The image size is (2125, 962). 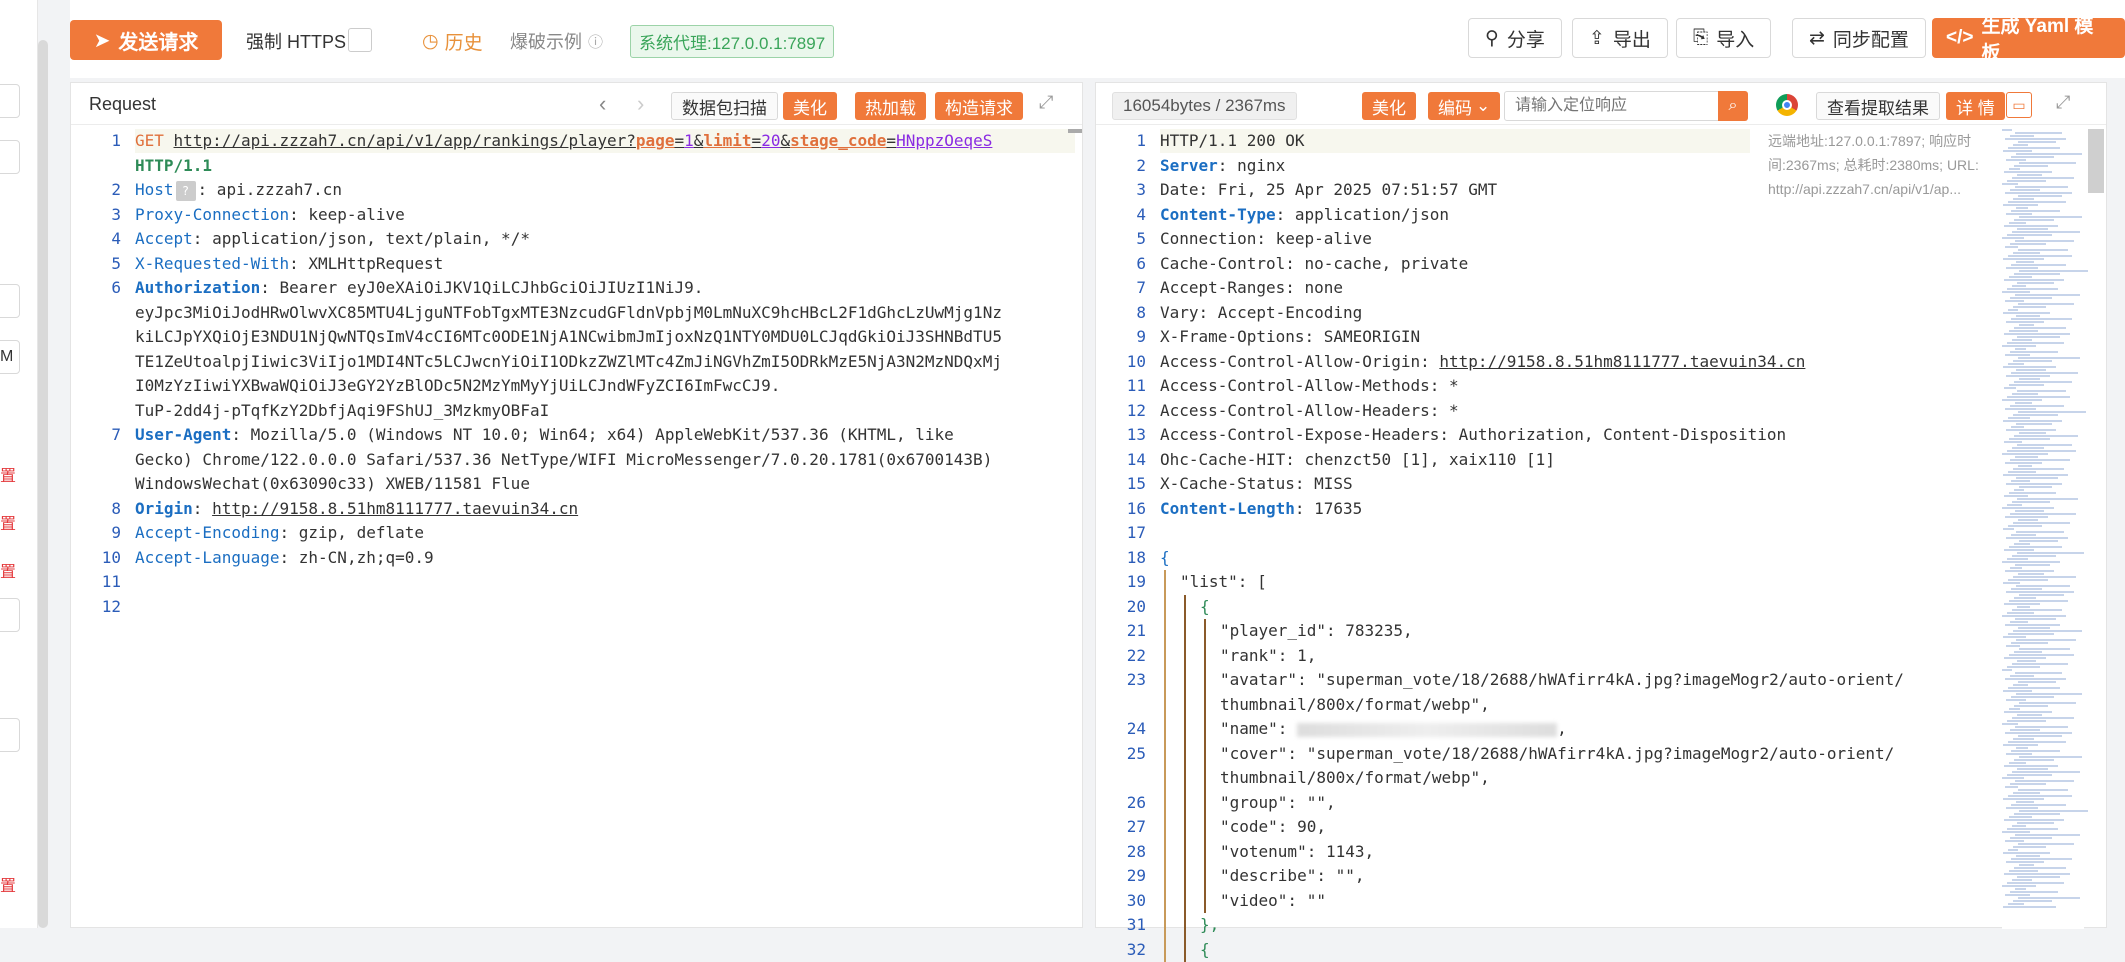 What do you see at coordinates (546, 41) in the screenshot?
I see `burst-example-link: 爆破示例` at bounding box center [546, 41].